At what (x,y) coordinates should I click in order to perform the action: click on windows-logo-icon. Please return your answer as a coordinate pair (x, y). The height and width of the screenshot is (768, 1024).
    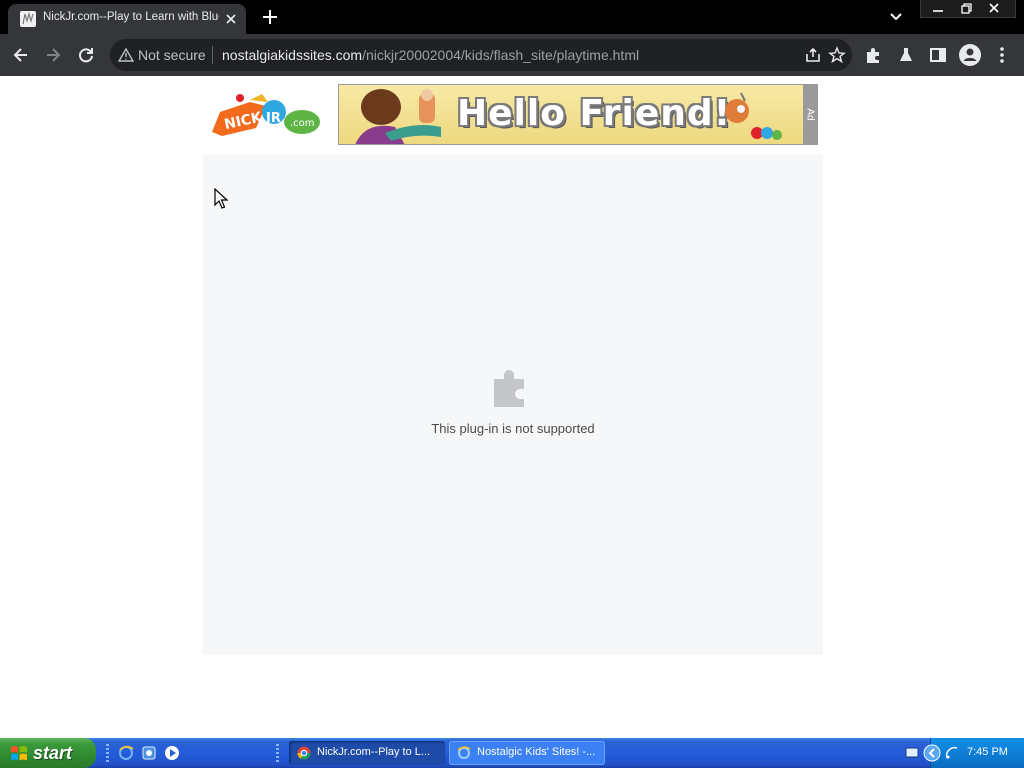
    Looking at the image, I should click on (19, 753).